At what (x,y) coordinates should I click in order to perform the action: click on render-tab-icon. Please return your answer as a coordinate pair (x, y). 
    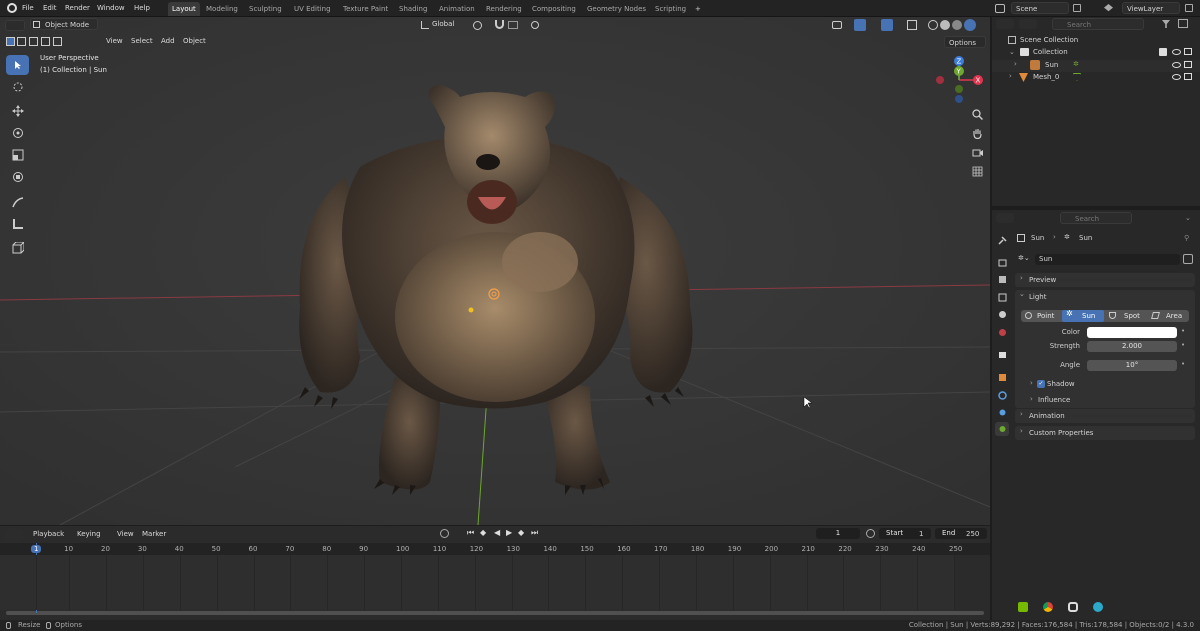
    Looking at the image, I should click on (1002, 262).